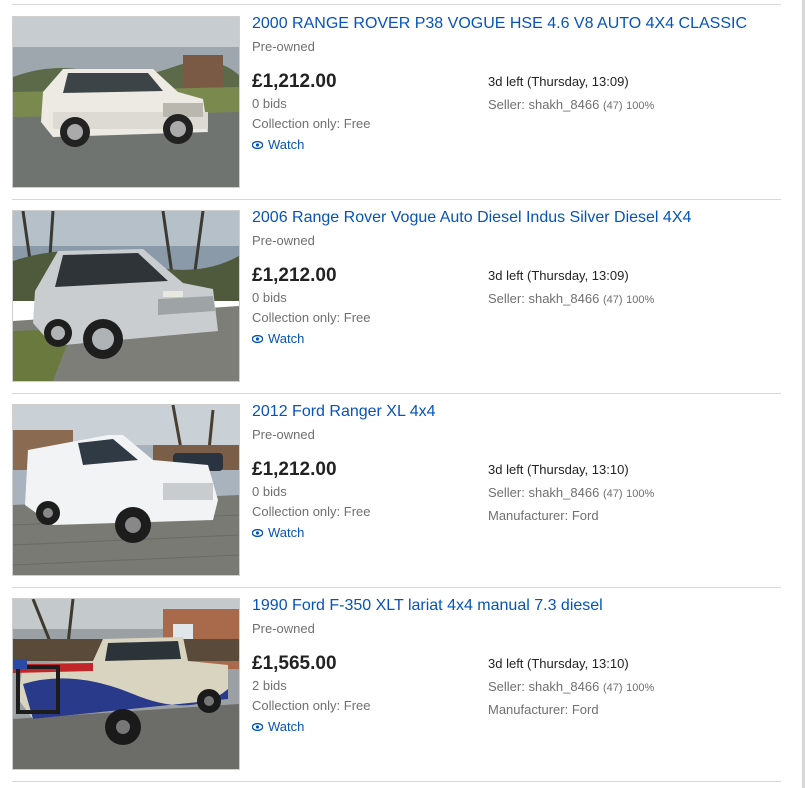 The image size is (805, 788). I want to click on ford-f350-pickup-photo, so click(126, 684).